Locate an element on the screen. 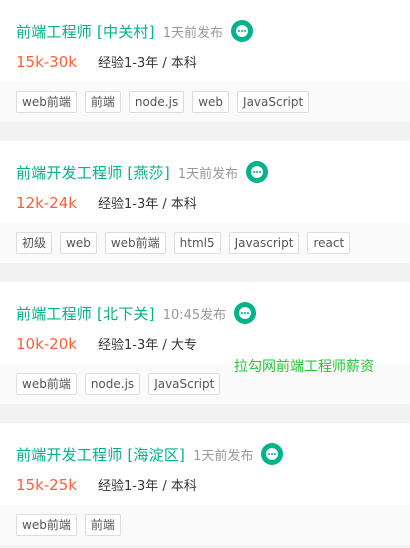 Image resolution: width=410 pixels, height=548 pixels. tag: 初级 is located at coordinates (34, 243).